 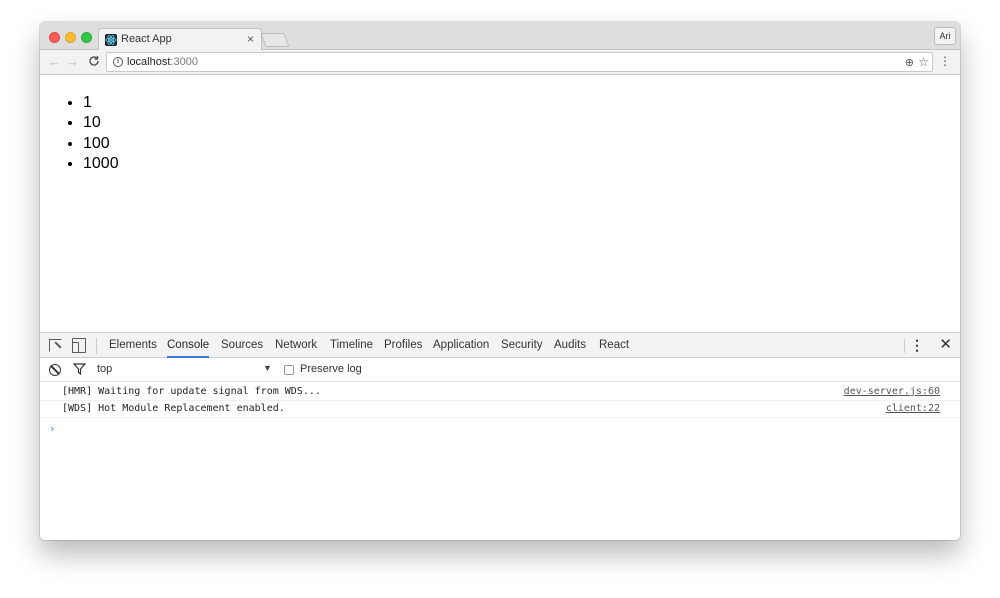 I want to click on url-text: localhost:3000, so click(x=162, y=62).